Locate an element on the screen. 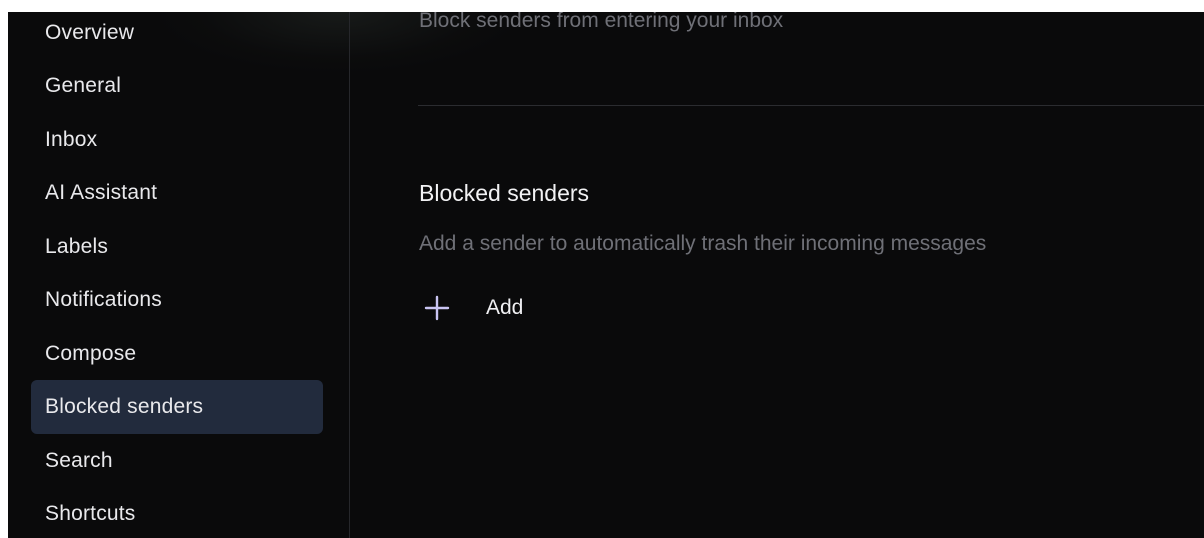 Image resolution: width=1204 pixels, height=538 pixels. sidebar-item-label: Blocked senders is located at coordinates (124, 406).